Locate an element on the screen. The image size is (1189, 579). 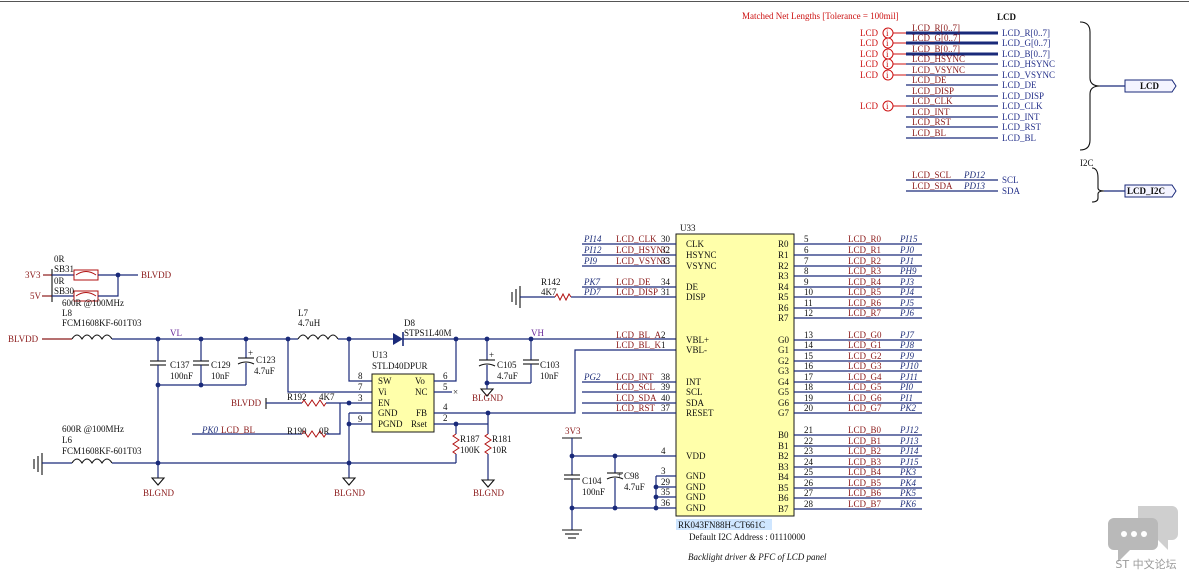
u33-port-right-1: PJ0 is located at coordinates (906, 250).